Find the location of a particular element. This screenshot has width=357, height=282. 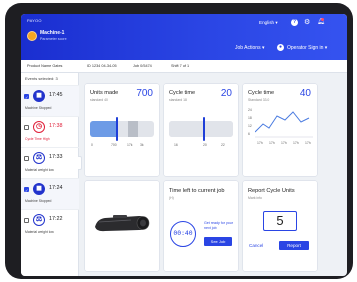

units-marker is located at coordinates (116, 129).